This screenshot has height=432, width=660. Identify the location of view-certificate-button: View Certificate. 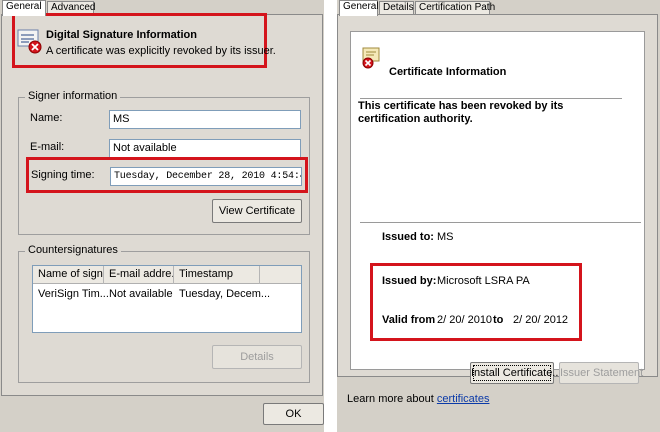
(257, 211).